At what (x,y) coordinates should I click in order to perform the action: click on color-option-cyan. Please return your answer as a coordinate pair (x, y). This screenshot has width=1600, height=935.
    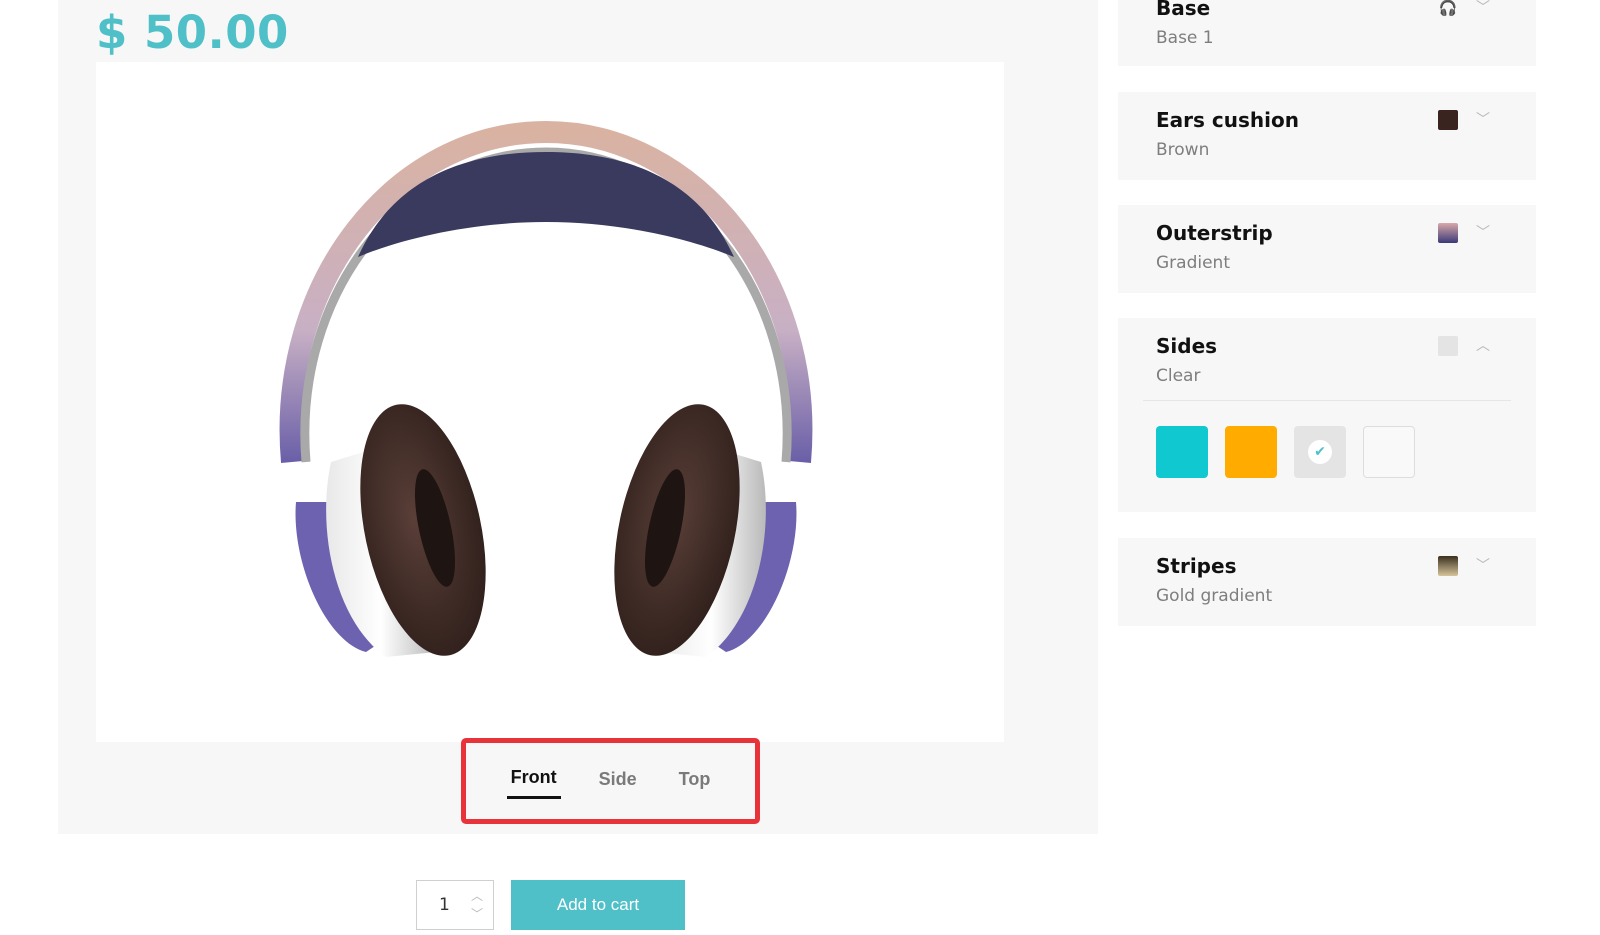
    Looking at the image, I should click on (1182, 452).